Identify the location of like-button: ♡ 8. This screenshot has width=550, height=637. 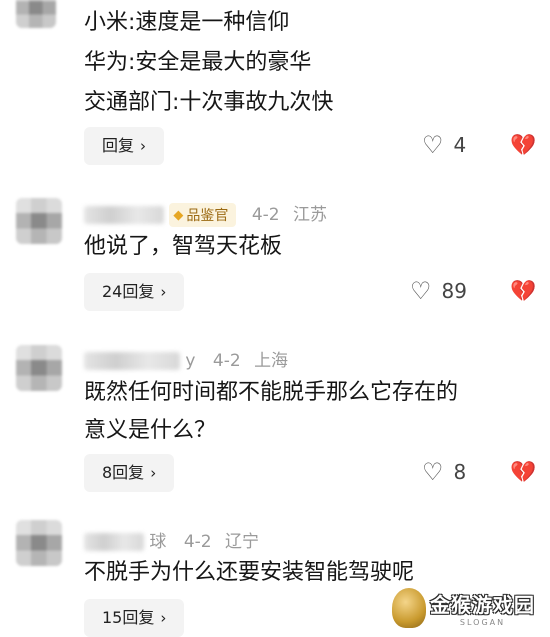
(444, 472).